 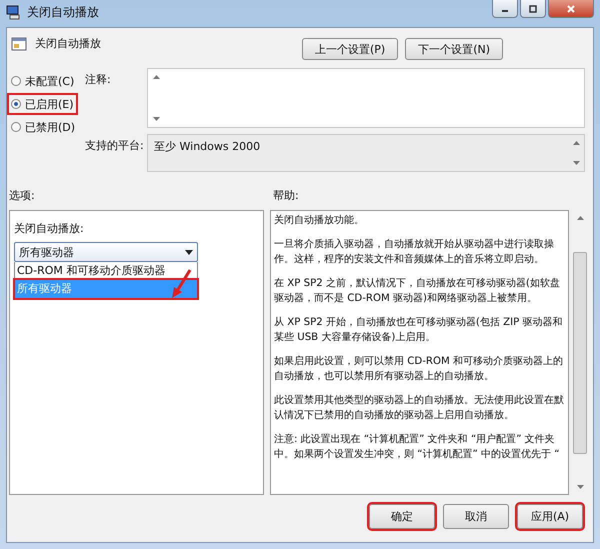 I want to click on close-button, so click(x=571, y=9).